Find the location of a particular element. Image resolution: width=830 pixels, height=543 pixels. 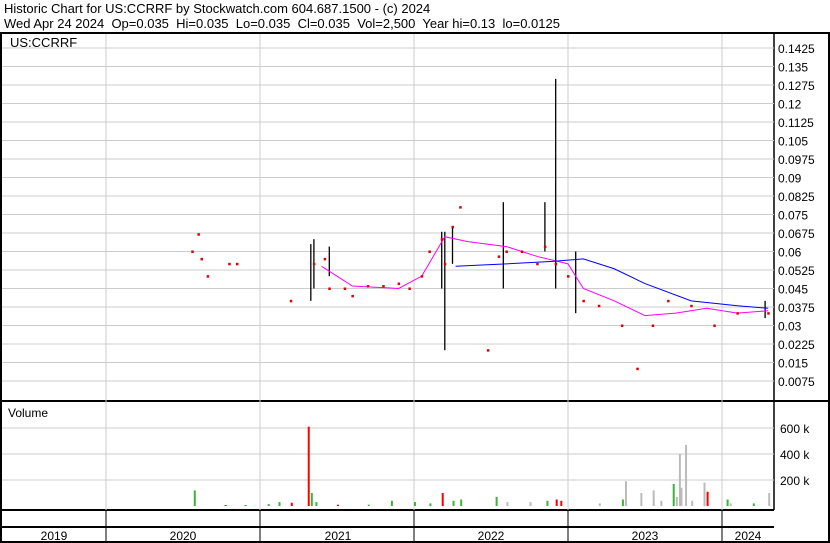

y-tick-label: 0.075 is located at coordinates (793, 216).